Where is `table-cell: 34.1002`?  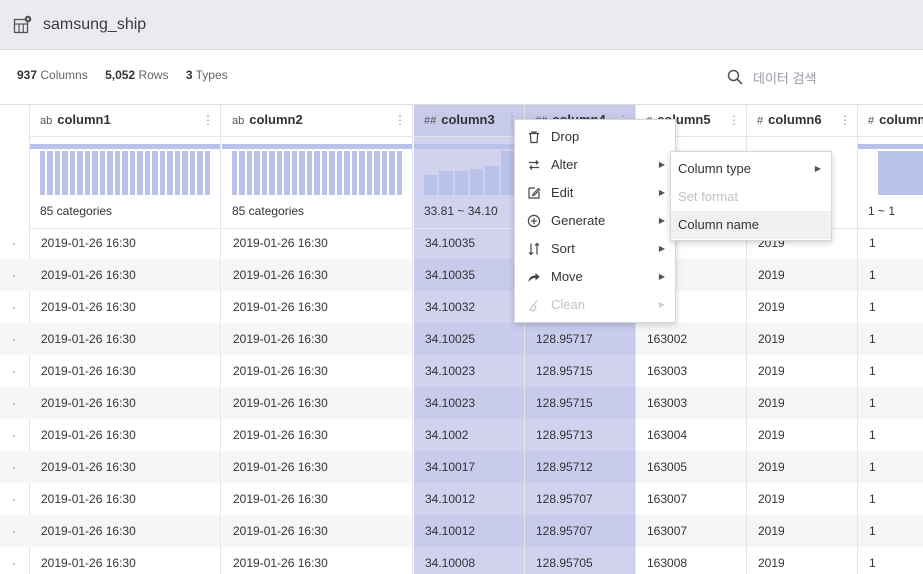 table-cell: 34.1002 is located at coordinates (469, 435).